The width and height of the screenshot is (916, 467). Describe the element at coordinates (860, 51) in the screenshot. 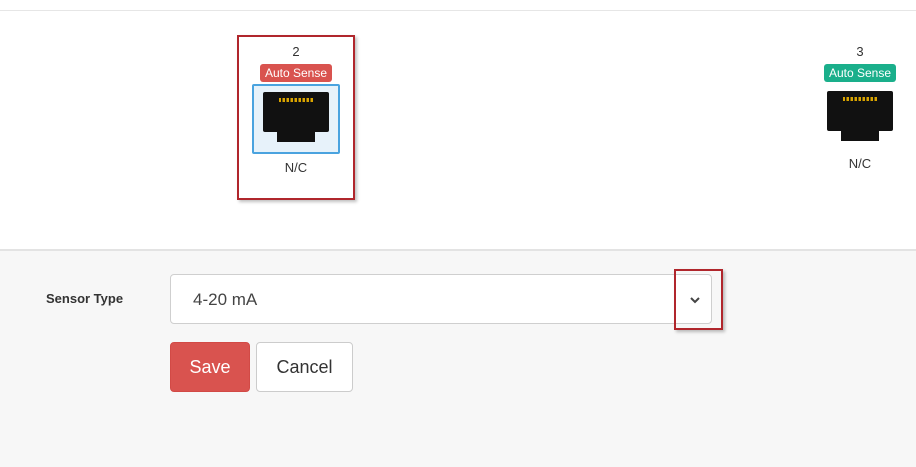

I see `port-number: 3` at that location.